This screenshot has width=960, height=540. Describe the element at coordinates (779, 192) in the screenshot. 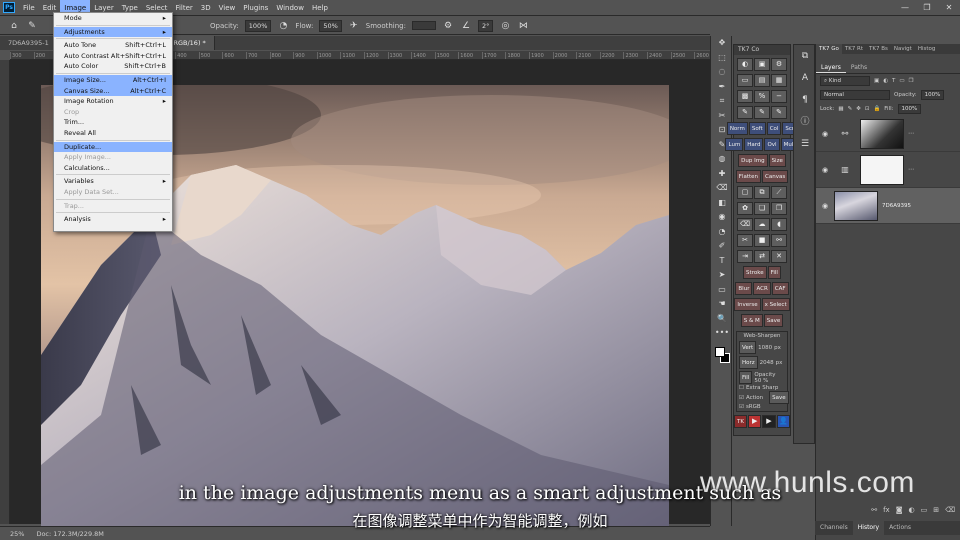

I see `tk-wand-icon: ⟋` at that location.